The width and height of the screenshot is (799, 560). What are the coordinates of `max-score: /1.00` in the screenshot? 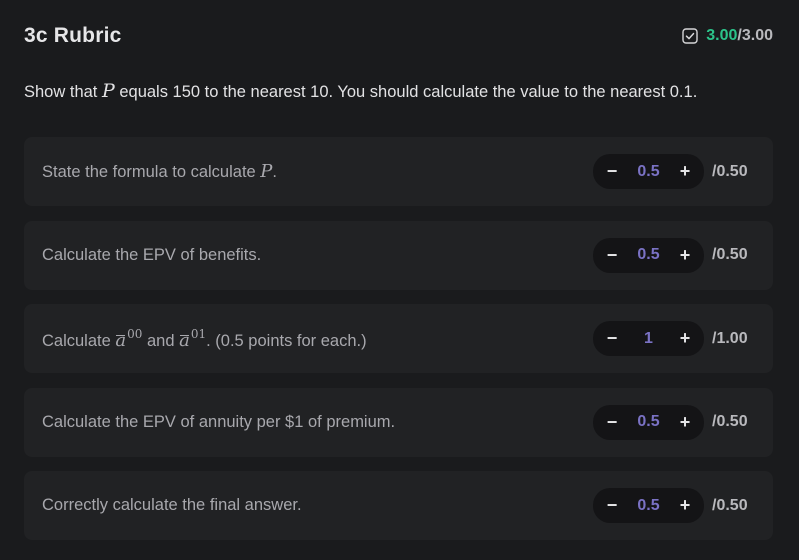 It's located at (730, 338).